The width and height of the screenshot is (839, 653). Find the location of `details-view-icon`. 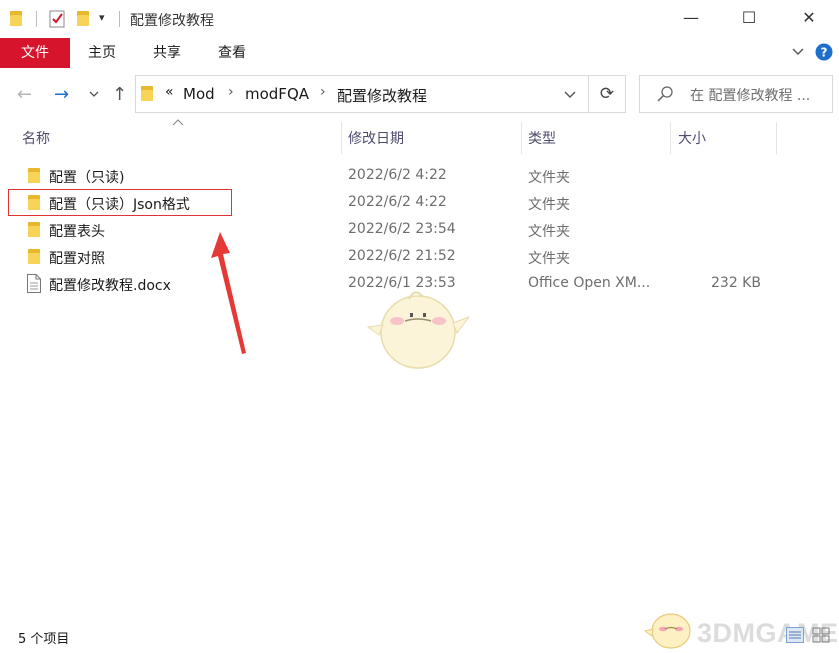

details-view-icon is located at coordinates (795, 635).